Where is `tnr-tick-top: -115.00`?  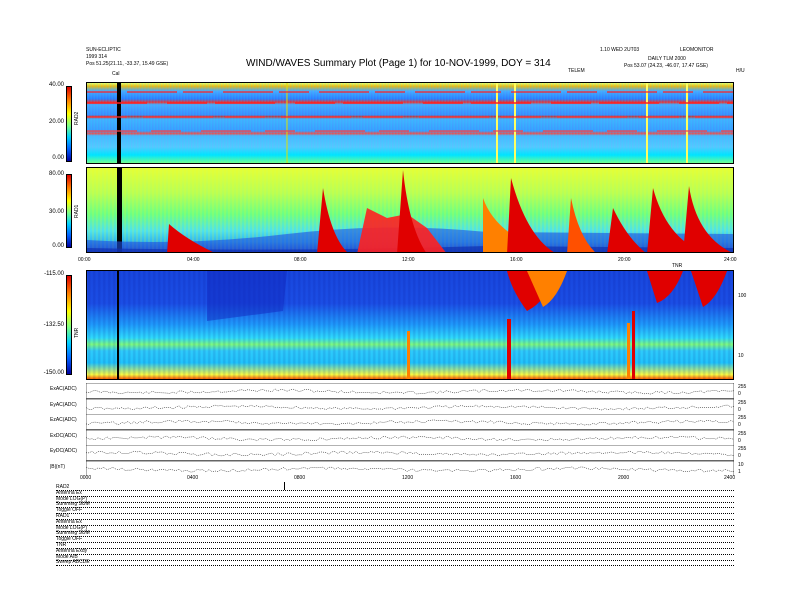
tnr-tick-top: -115.00 is located at coordinates (54, 274).